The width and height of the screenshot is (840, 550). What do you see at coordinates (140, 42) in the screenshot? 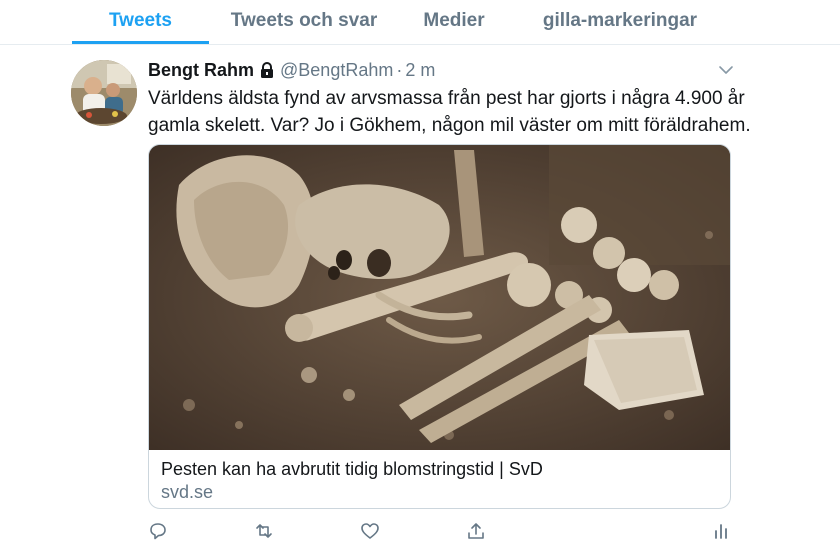
I see `active-tab-indicator` at bounding box center [140, 42].